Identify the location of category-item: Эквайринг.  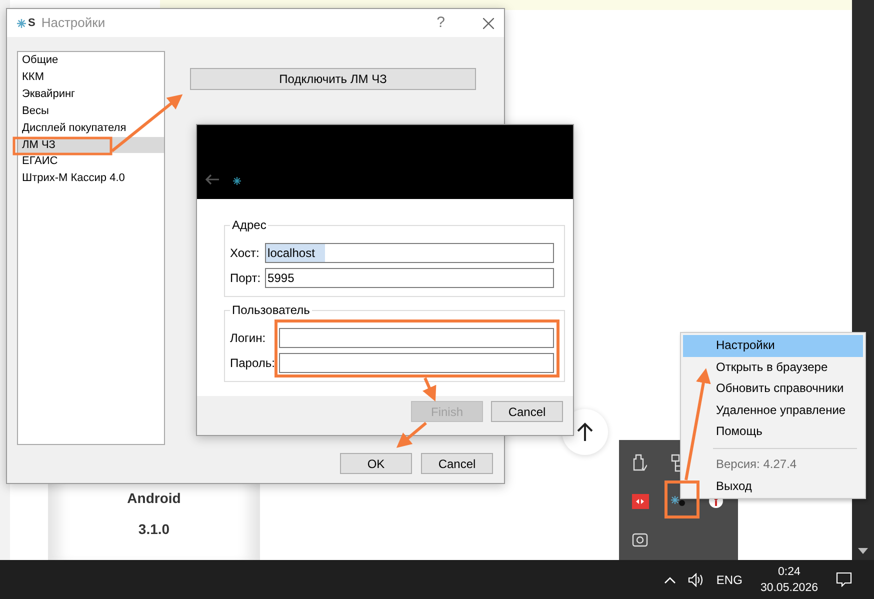
(91, 94).